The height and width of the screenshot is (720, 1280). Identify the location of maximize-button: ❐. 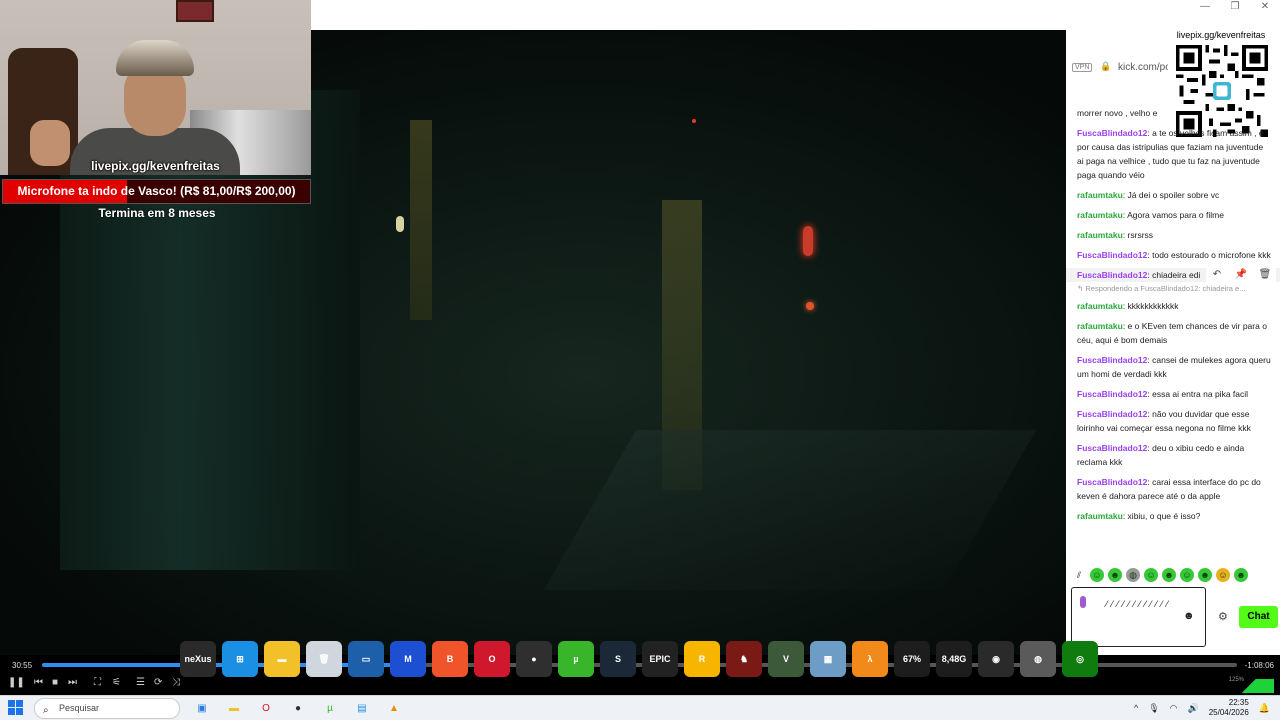
(1235, 7).